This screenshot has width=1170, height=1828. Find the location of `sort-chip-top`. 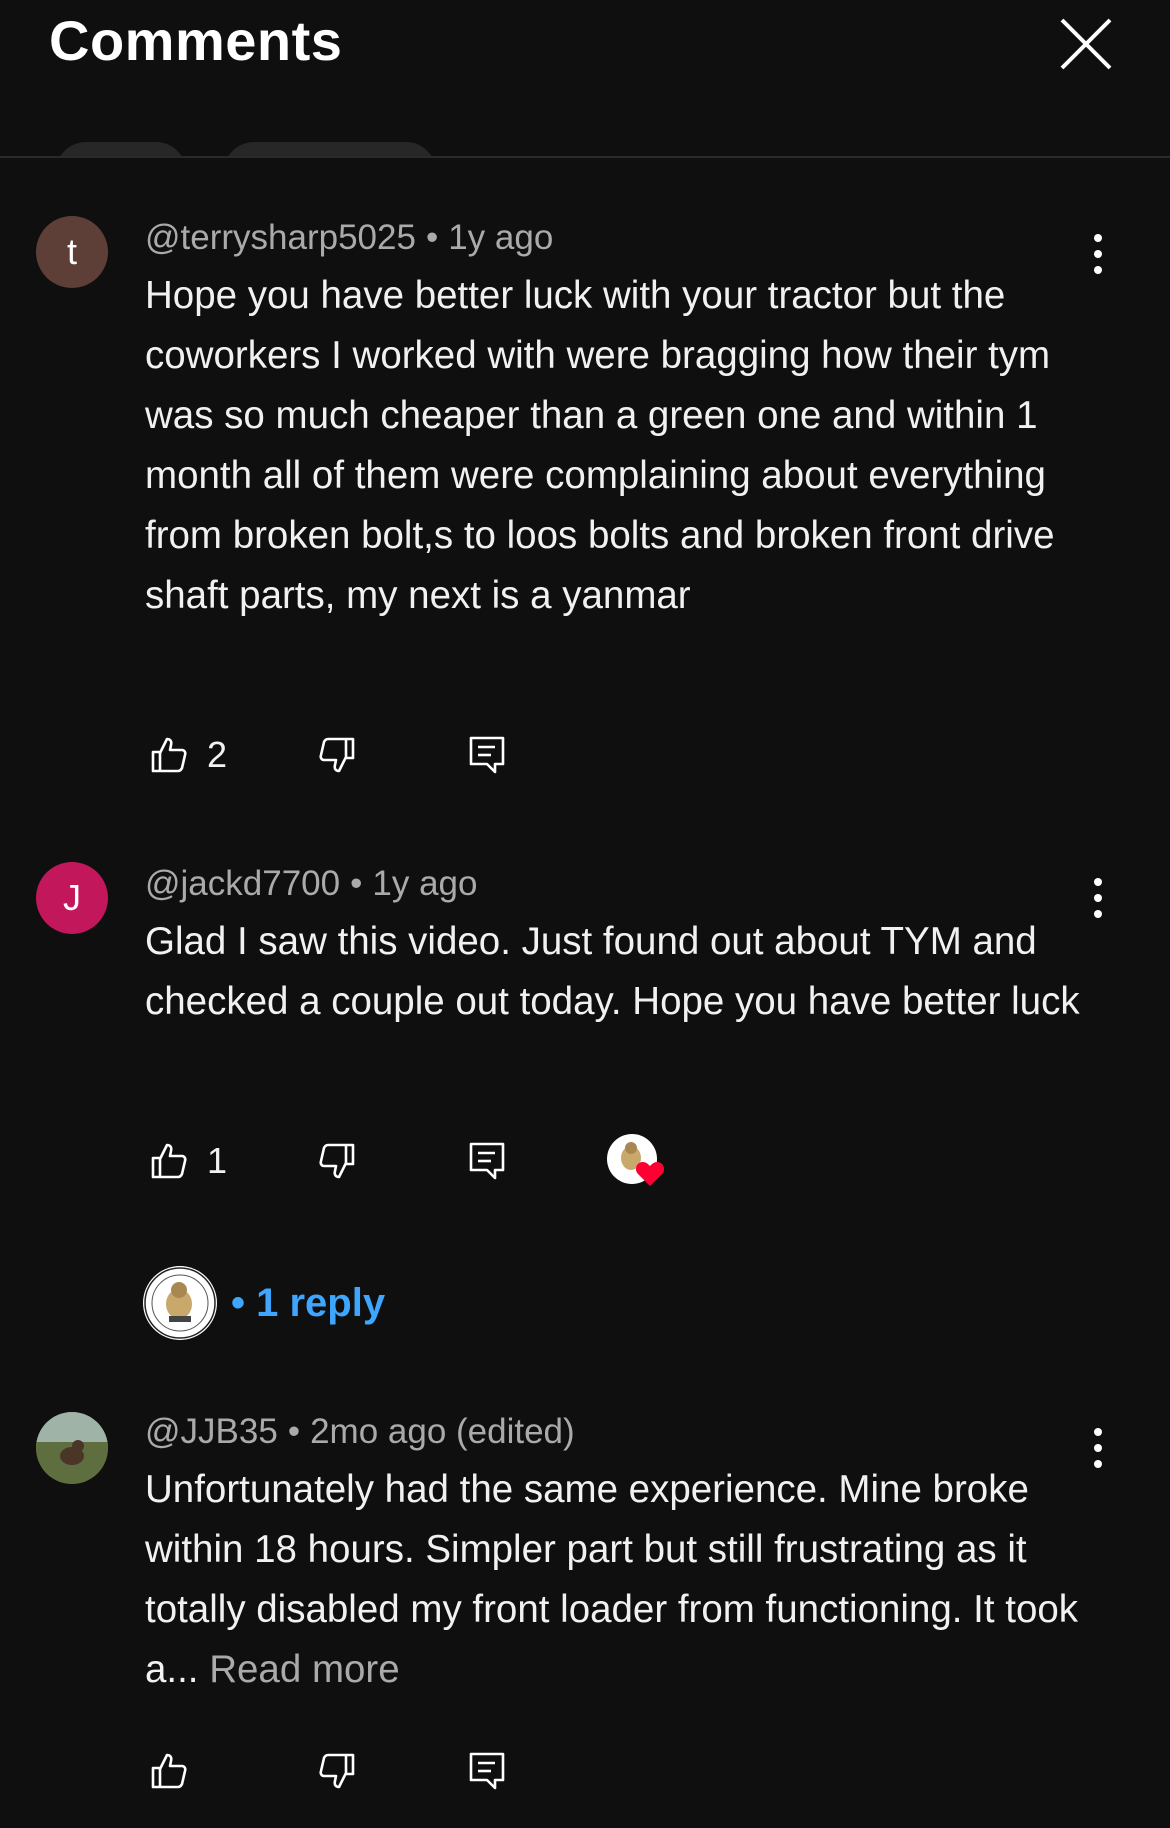

sort-chip-top is located at coordinates (121, 149).